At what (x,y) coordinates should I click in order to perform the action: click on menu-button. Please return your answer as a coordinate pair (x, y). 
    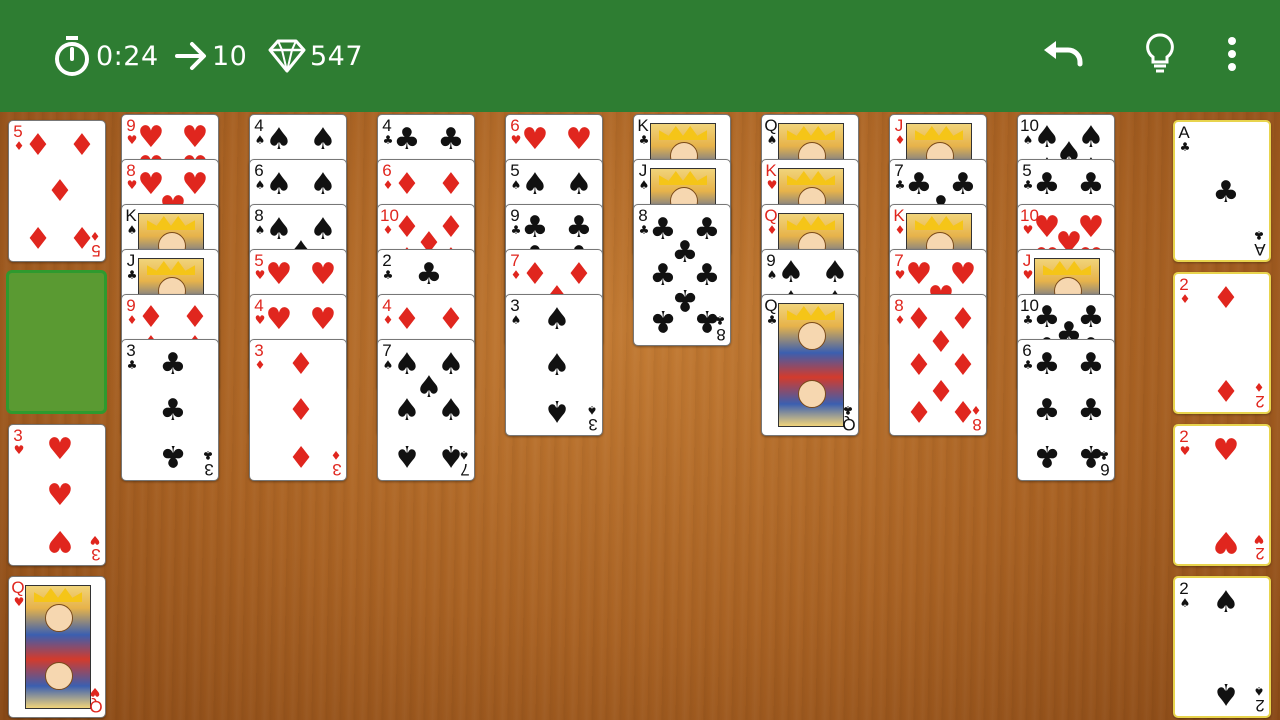
    Looking at the image, I should click on (1232, 56).